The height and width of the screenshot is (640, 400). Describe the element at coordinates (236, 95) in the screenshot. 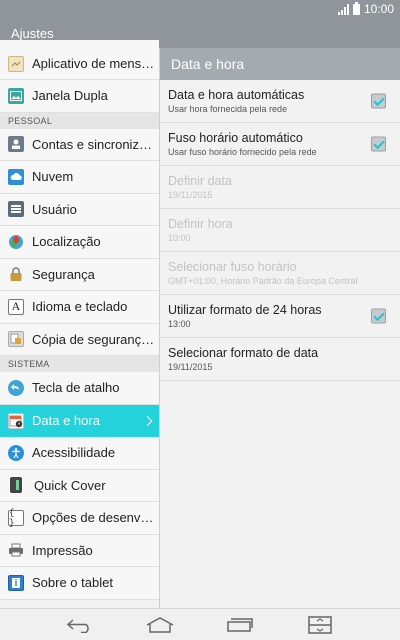

I see `setting-title: Data e hora automáticas` at that location.